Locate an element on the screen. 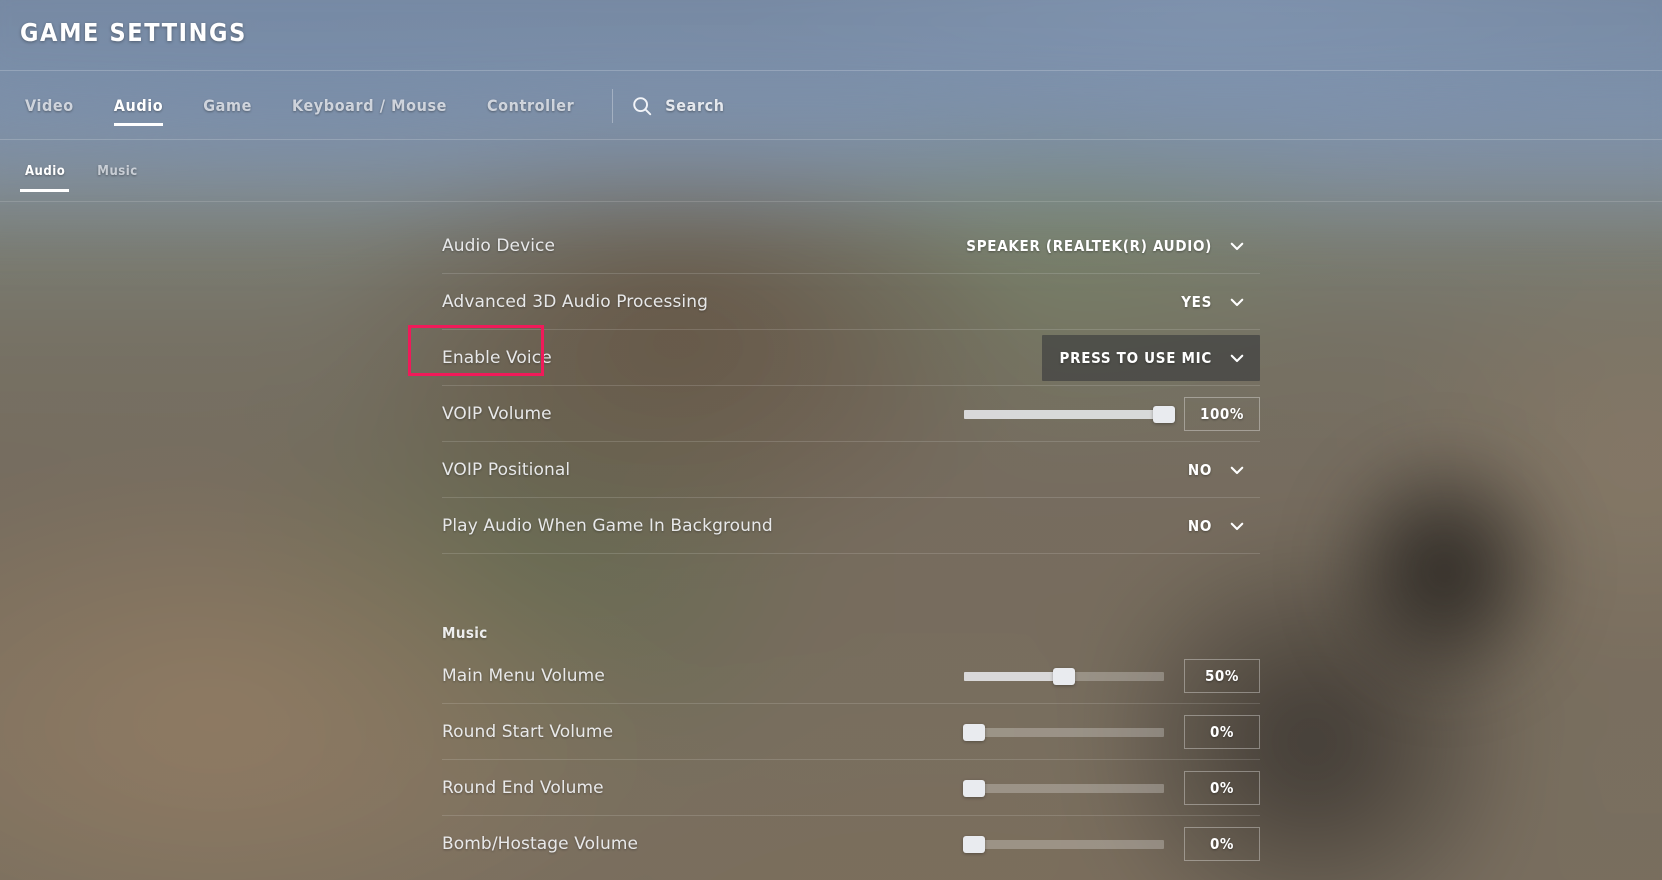 Image resolution: width=1662 pixels, height=880 pixels. group-heading-music: Music is located at coordinates (465, 633).